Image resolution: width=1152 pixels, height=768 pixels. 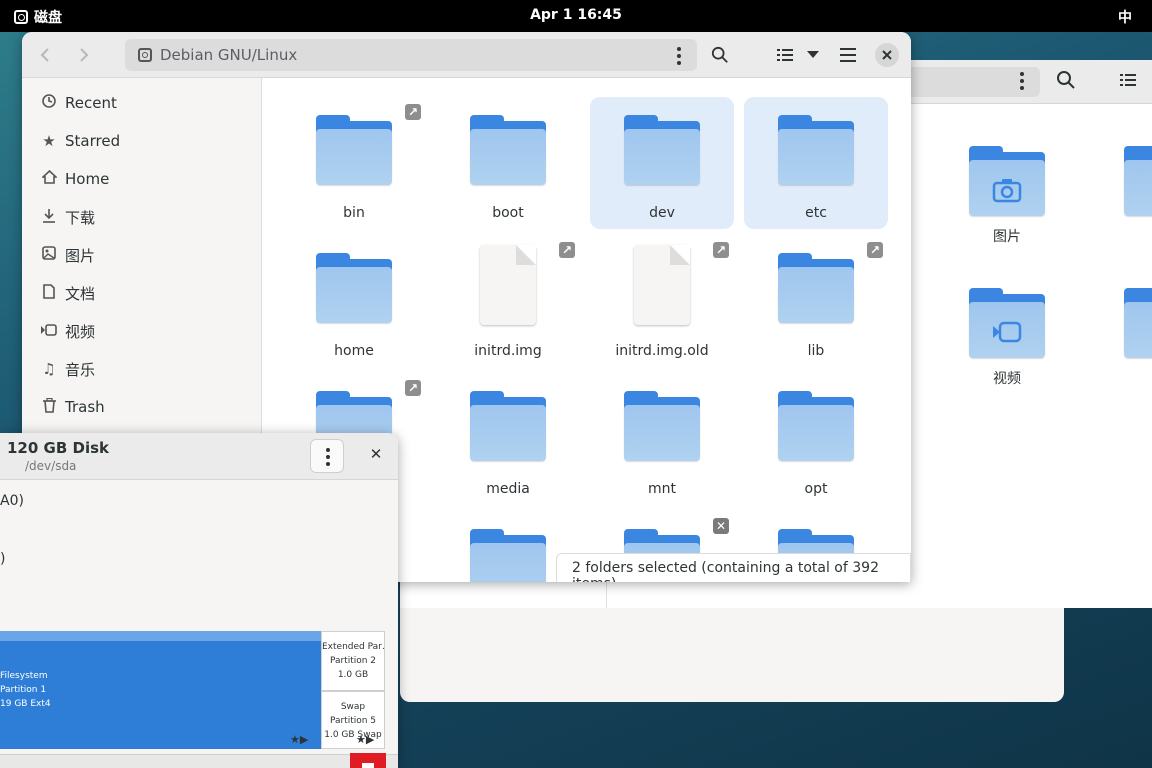 What do you see at coordinates (25, 704) in the screenshot?
I see `volume-size: 19 GB Ext4` at bounding box center [25, 704].